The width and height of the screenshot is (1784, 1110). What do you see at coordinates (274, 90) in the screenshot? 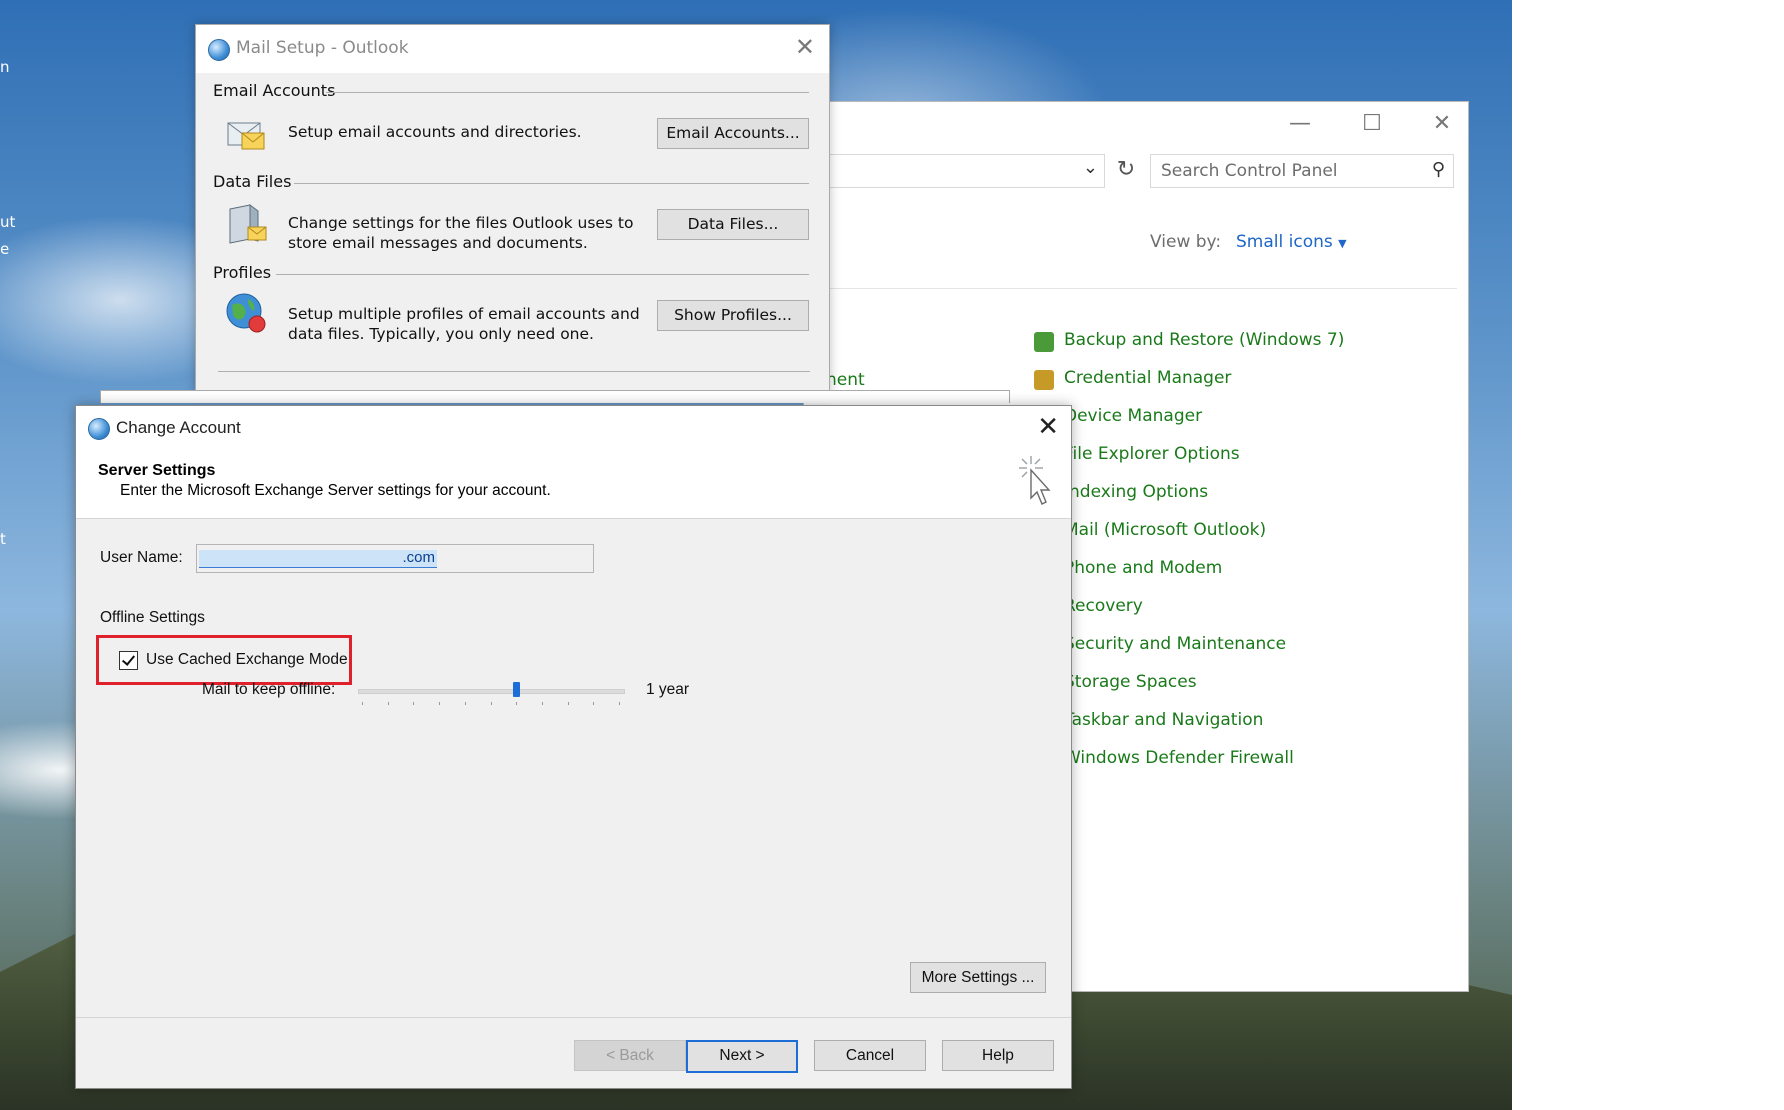
I see `section-email-accounts: Email Accounts` at bounding box center [274, 90].